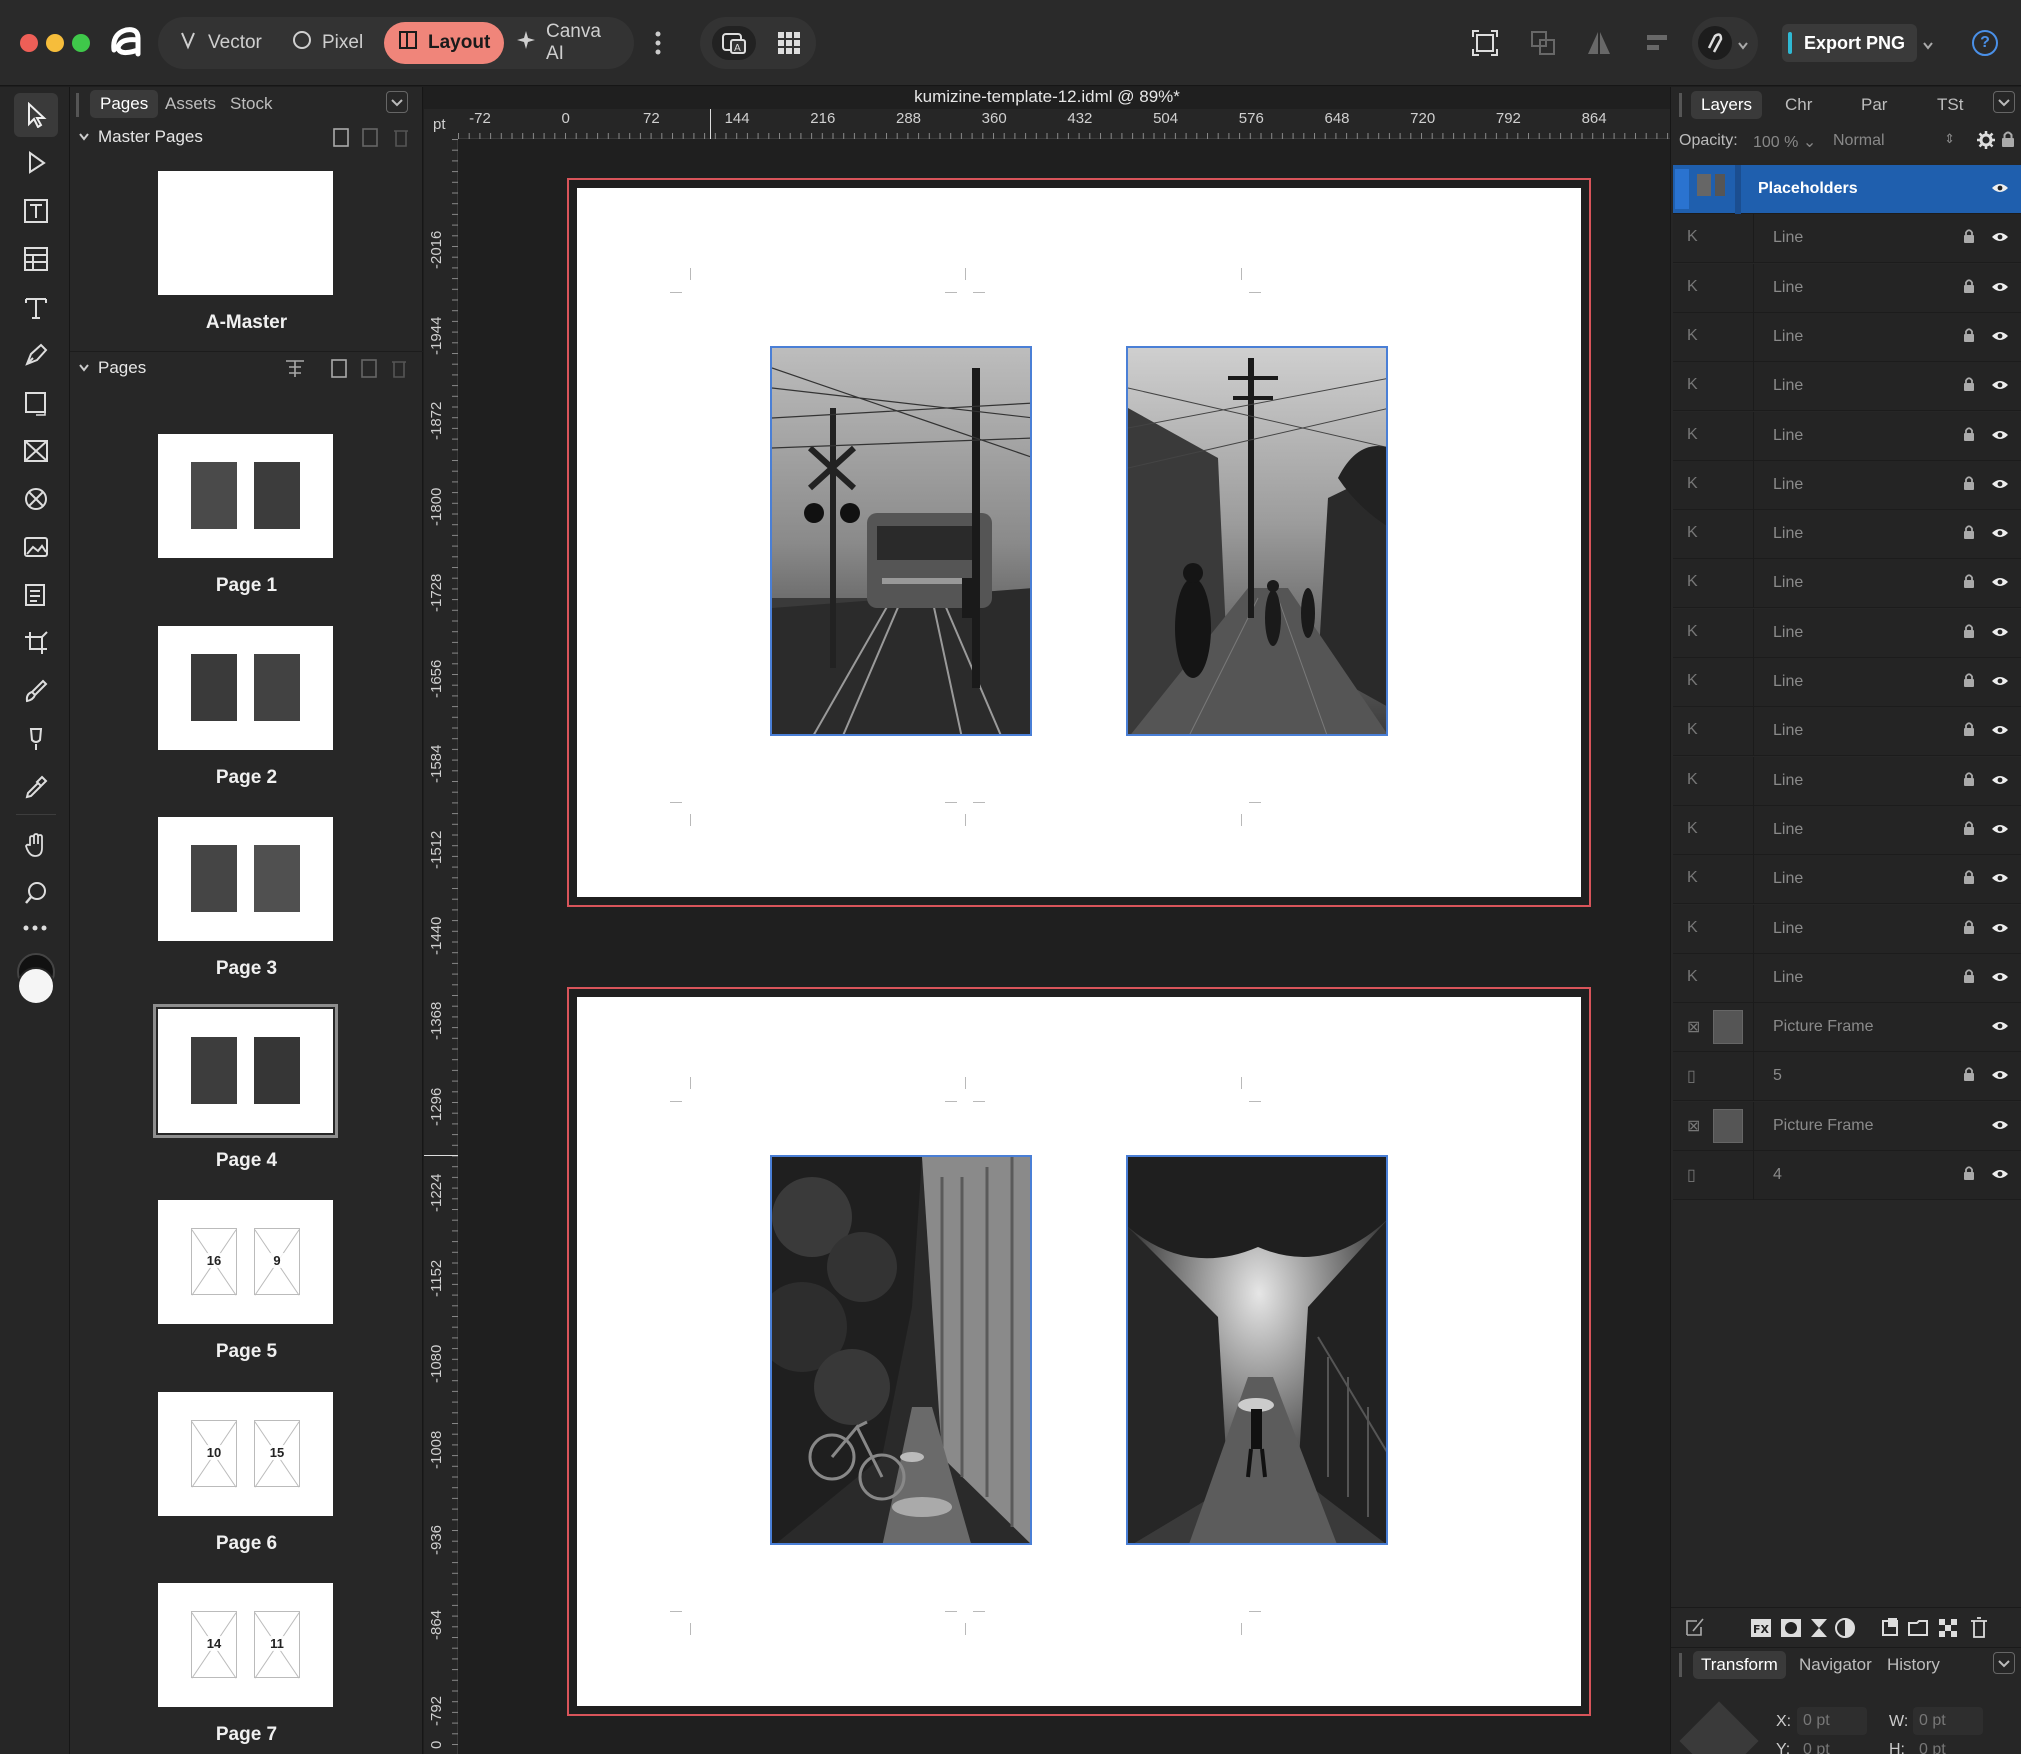  What do you see at coordinates (36, 986) in the screenshot?
I see `fill-color-swatch` at bounding box center [36, 986].